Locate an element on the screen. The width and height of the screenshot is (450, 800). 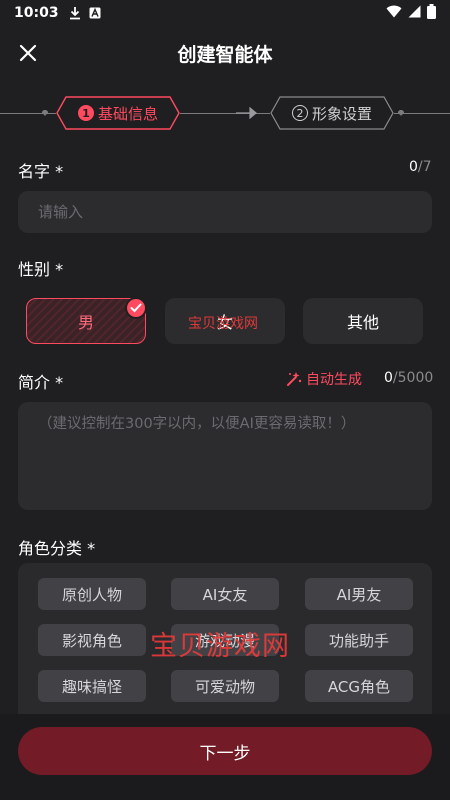
header: 创建智能体 is located at coordinates (225, 53).